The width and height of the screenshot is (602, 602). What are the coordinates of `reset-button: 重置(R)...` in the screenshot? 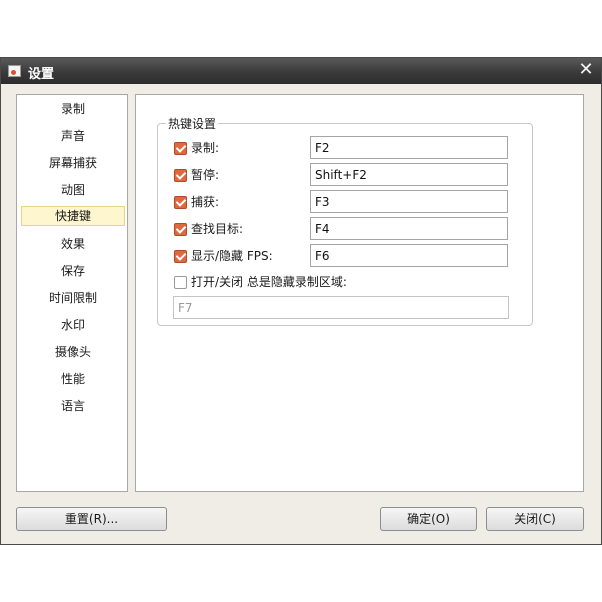 It's located at (91, 519).